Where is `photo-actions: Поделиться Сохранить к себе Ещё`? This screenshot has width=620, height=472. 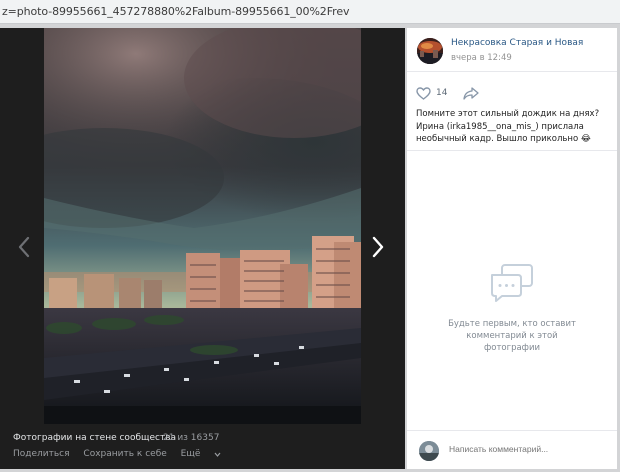 photo-actions: Поделиться Сохранить к себе Ещё is located at coordinates (122, 454).